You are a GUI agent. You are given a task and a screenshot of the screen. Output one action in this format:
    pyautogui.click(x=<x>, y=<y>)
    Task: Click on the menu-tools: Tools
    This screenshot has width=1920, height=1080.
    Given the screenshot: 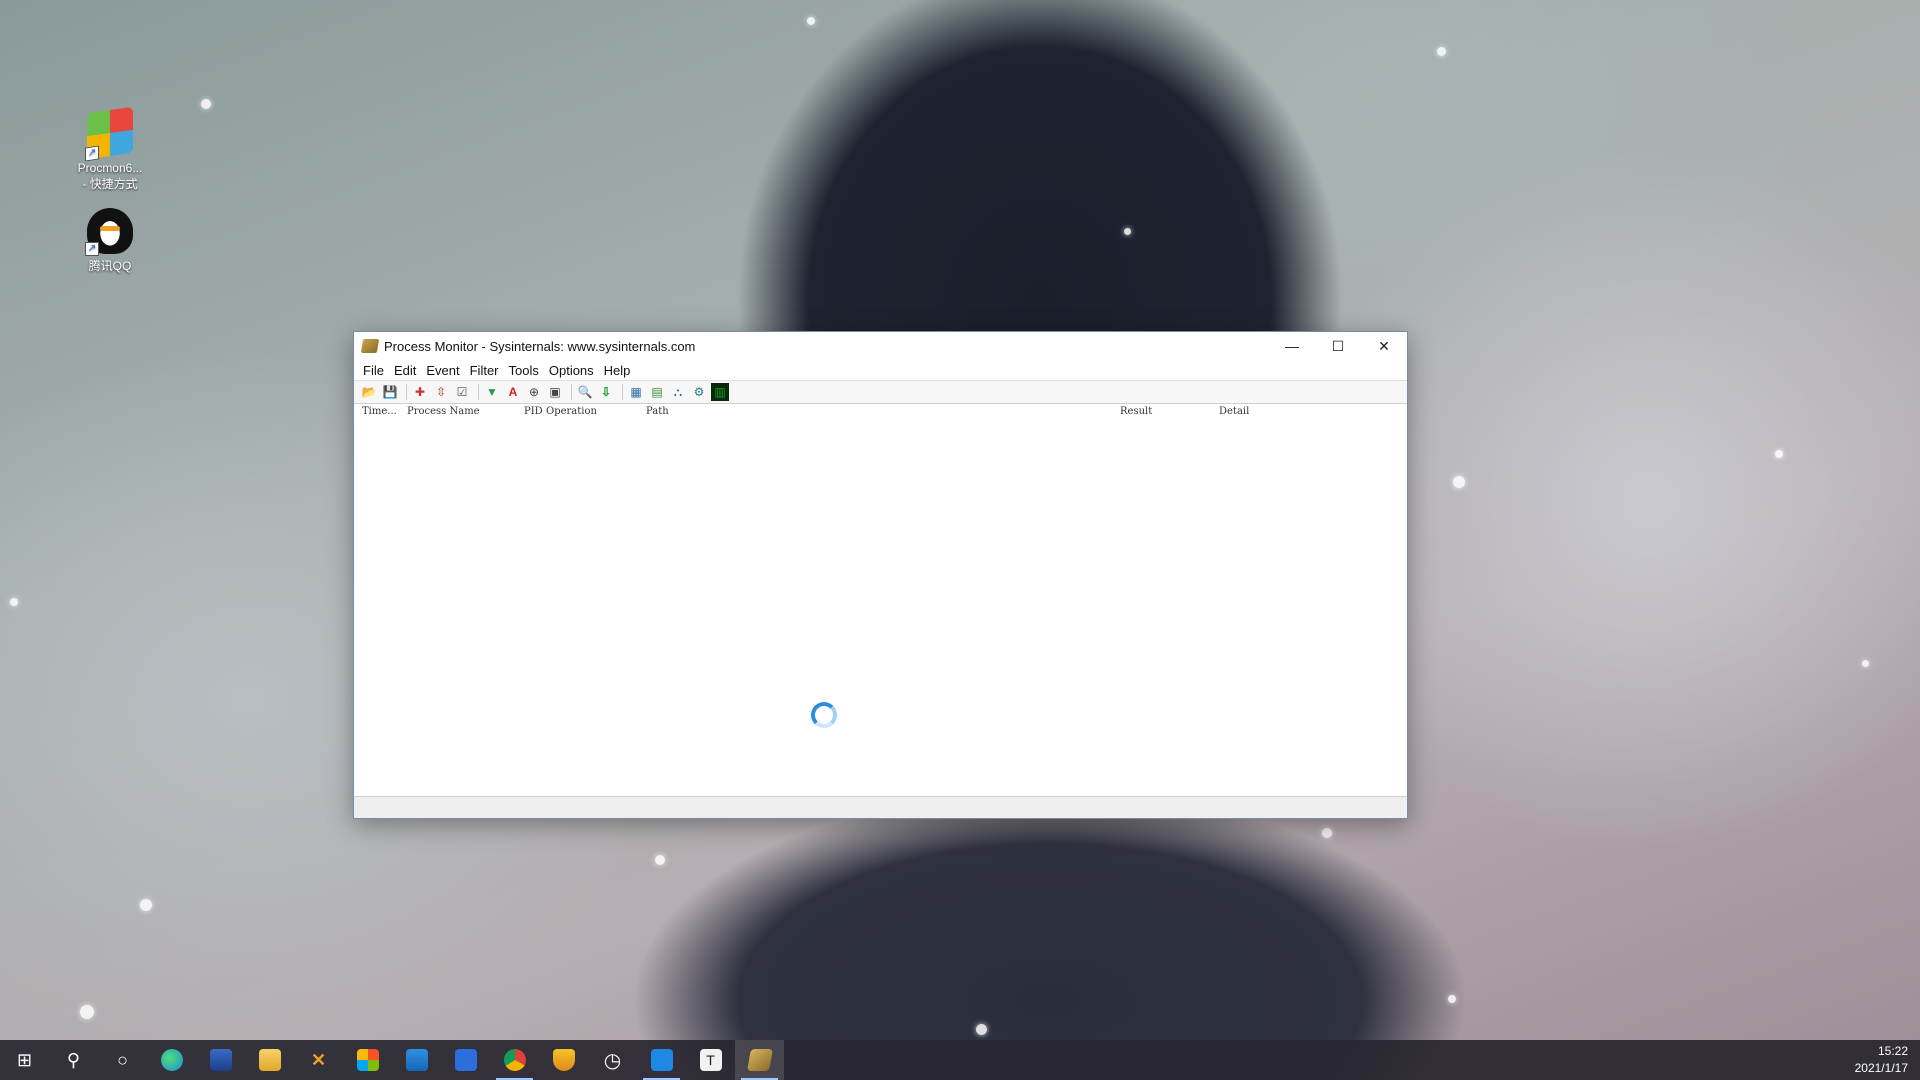 What is the action you would take?
    pyautogui.click(x=524, y=370)
    